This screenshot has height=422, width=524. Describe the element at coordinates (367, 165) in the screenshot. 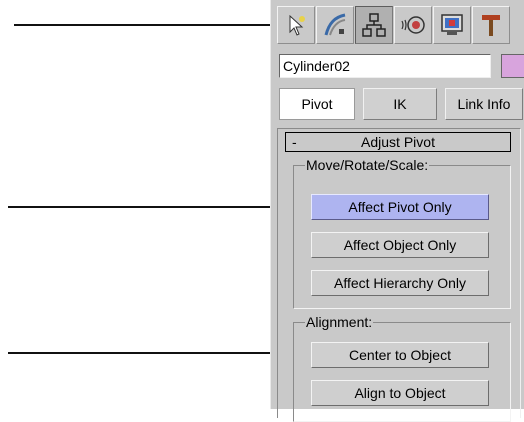

I see `group-label-move-rotate-scale: Move/Rotate/Scale:` at that location.